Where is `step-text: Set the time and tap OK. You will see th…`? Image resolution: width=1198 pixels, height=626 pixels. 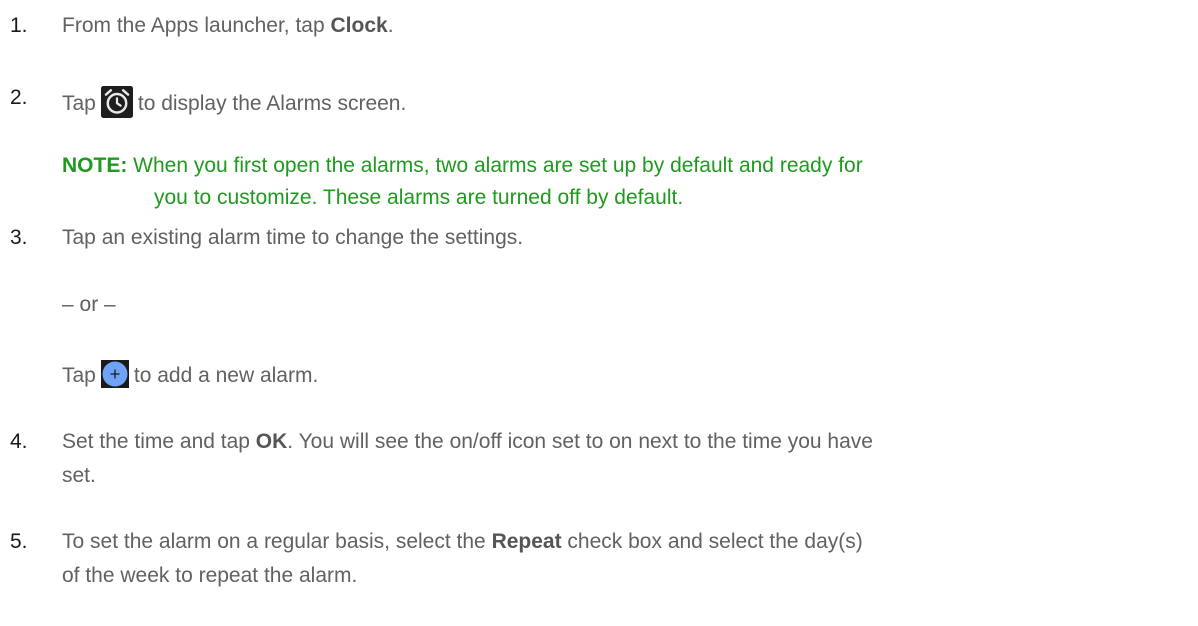
step-text: Set the time and tap OK. You will see th… is located at coordinates (467, 442).